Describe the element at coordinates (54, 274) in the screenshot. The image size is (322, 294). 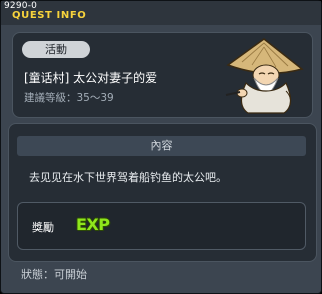
I see `quest-status: 狀態：可開始` at that location.